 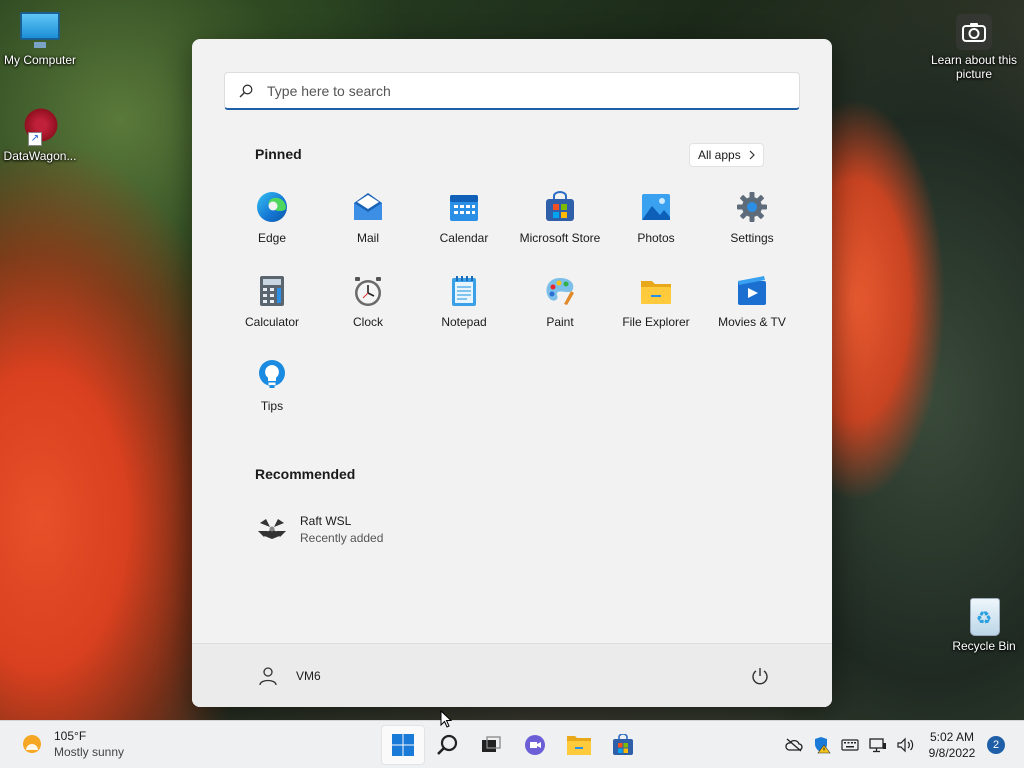 I want to click on app-label: Movies & TV, so click(x=752, y=322).